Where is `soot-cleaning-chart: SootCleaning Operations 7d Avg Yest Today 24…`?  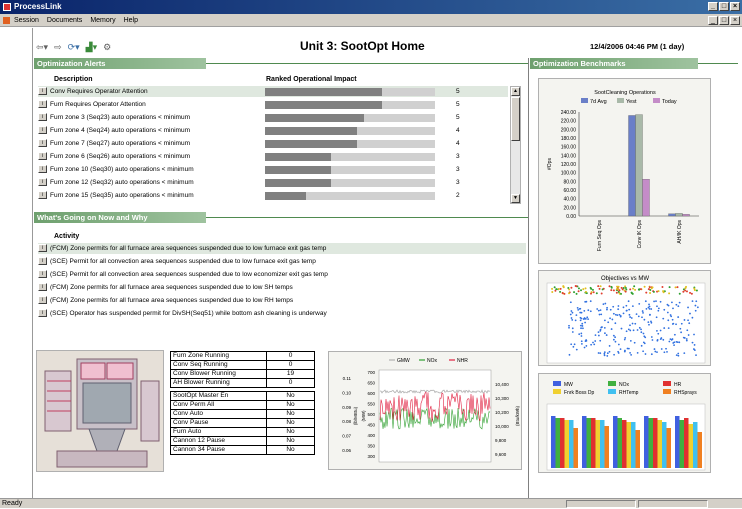 soot-cleaning-chart: SootCleaning Operations 7d Avg Yest Today 24… is located at coordinates (624, 171).